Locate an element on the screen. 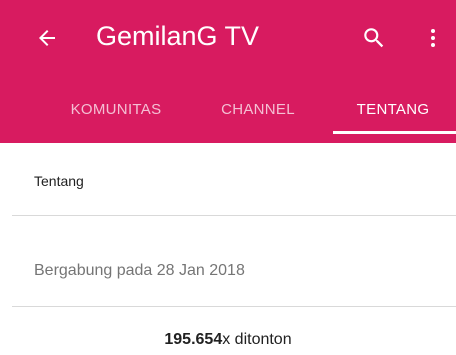 The width and height of the screenshot is (456, 355). search-icon is located at coordinates (374, 38).